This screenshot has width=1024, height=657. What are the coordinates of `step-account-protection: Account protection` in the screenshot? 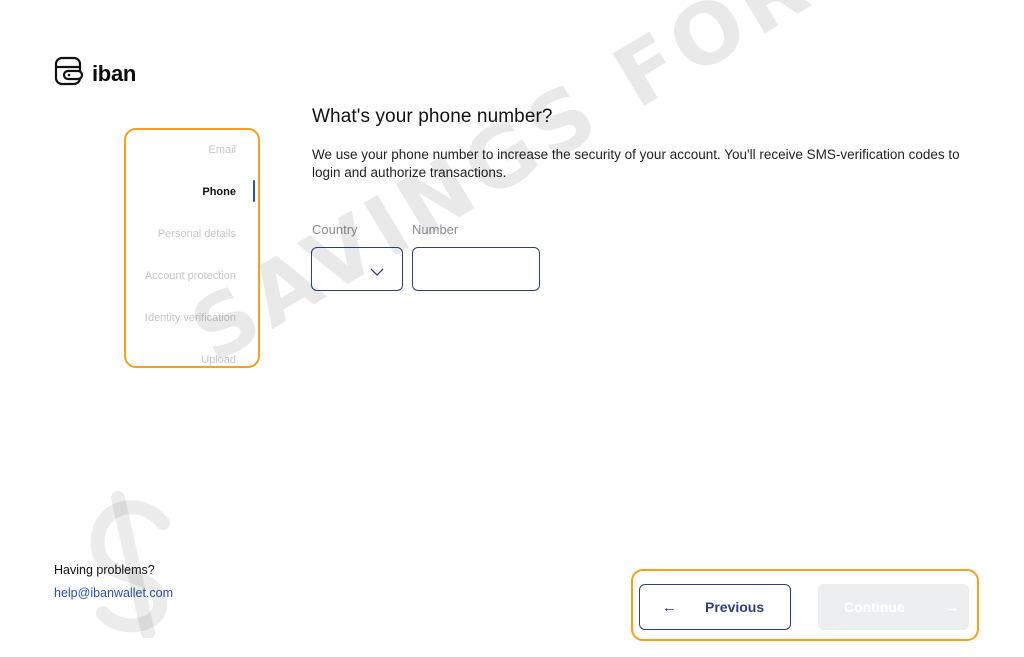 It's located at (190, 276).